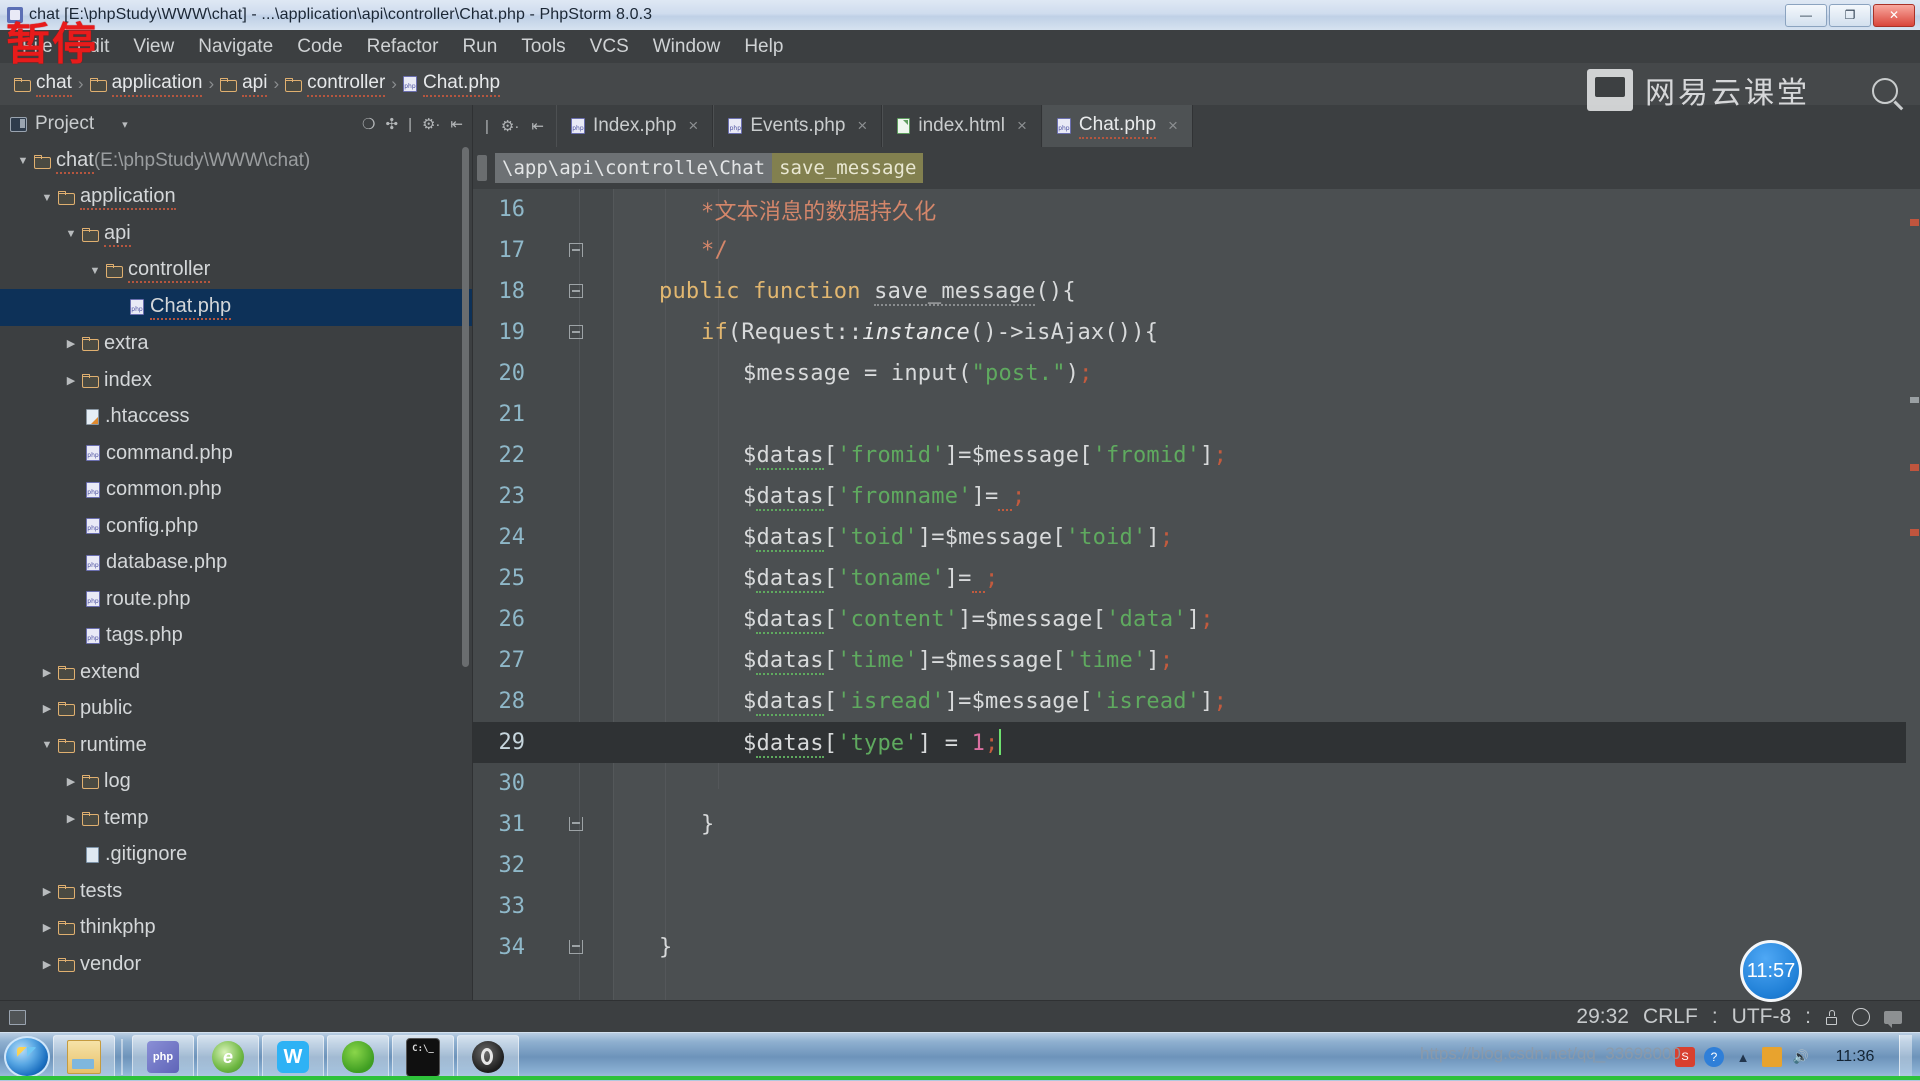 This screenshot has width=1920, height=1081. I want to click on breadcrumb-item-api: api, so click(243, 84).